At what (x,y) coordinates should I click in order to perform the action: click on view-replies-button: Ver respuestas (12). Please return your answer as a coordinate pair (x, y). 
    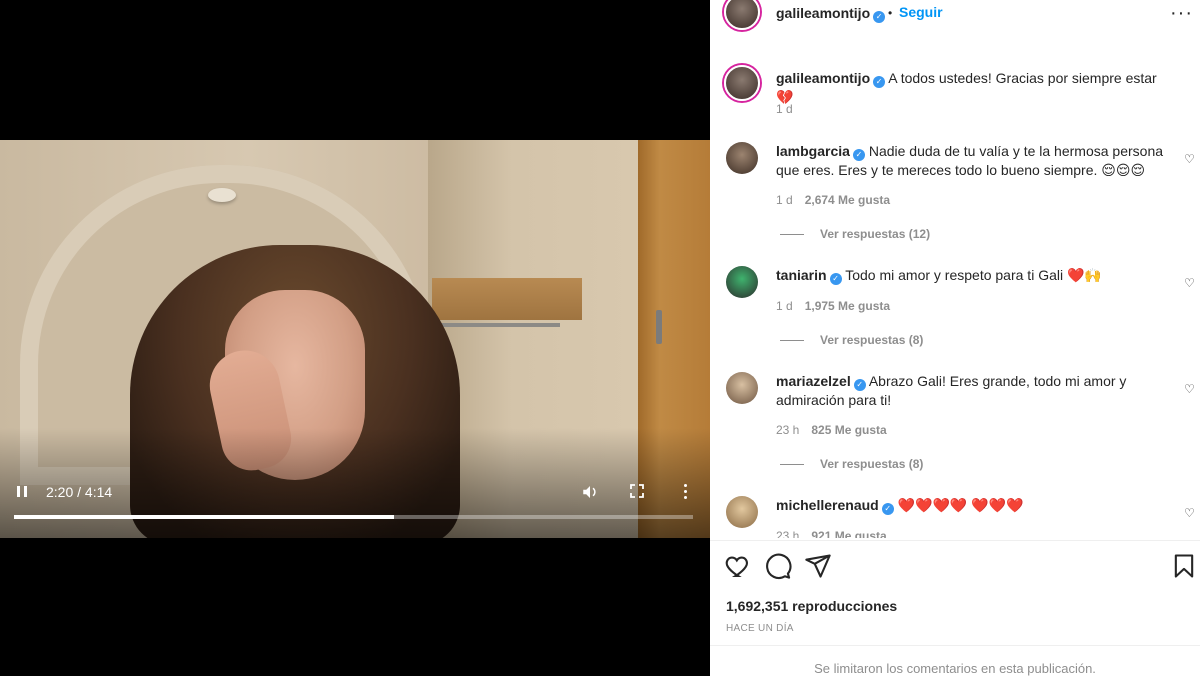
    Looking at the image, I should click on (855, 234).